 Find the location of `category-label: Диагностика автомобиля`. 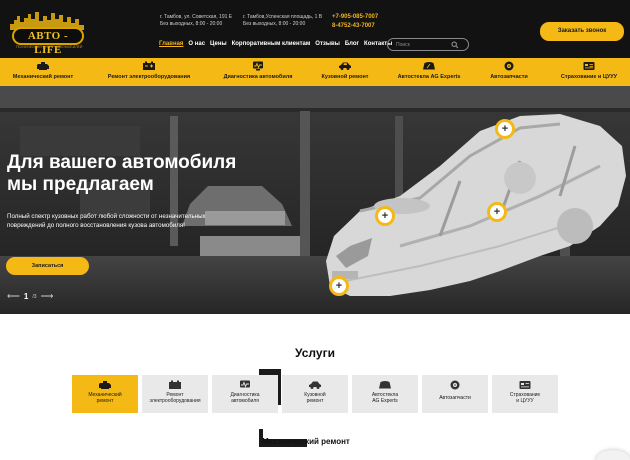

category-label: Диагностика автомобиля is located at coordinates (258, 77).